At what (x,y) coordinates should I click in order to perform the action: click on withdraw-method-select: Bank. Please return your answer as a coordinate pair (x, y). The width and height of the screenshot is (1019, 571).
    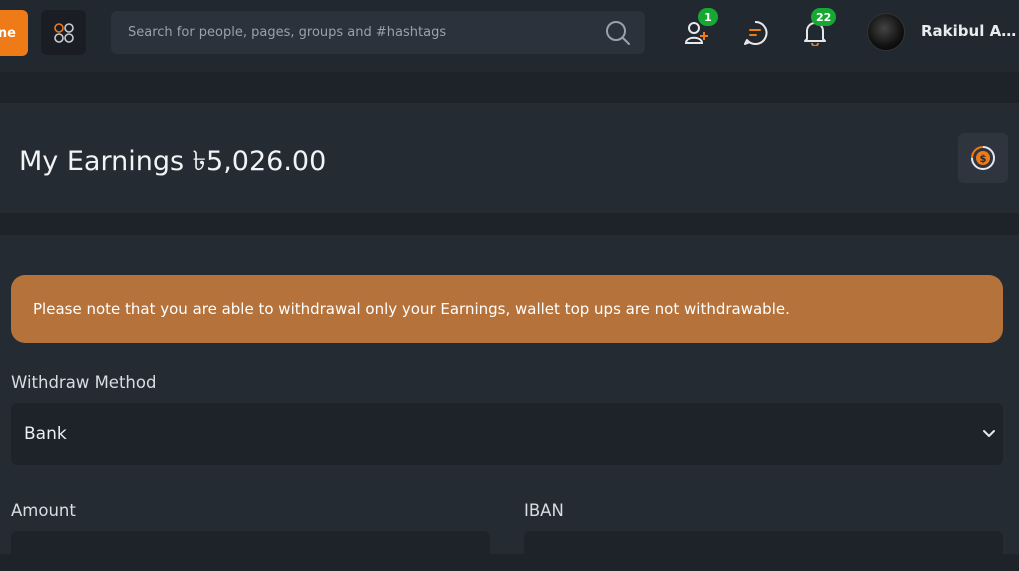
    Looking at the image, I should click on (507, 434).